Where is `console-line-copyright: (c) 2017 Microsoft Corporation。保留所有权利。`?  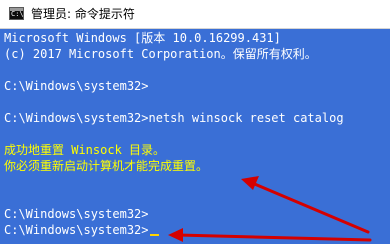 console-line-copyright: (c) 2017 Microsoft Corporation。保留所有权利。 is located at coordinates (160, 54).